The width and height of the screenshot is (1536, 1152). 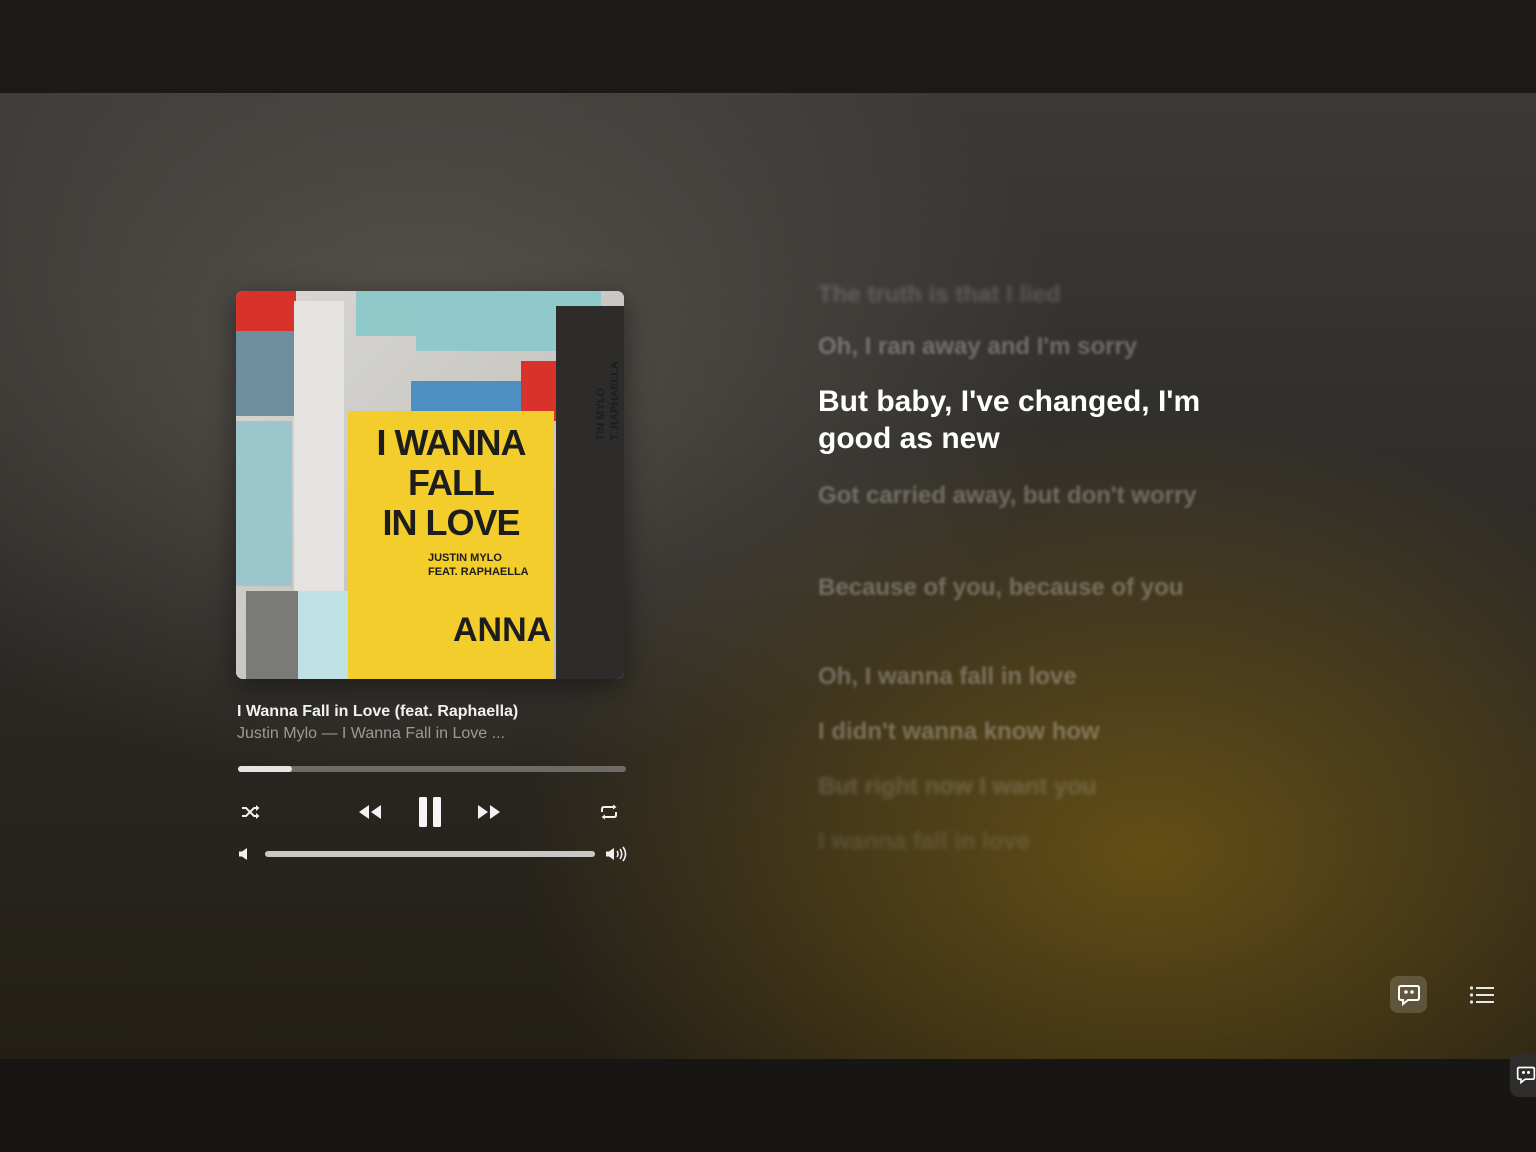 I want to click on pause-icon, so click(x=430, y=812).